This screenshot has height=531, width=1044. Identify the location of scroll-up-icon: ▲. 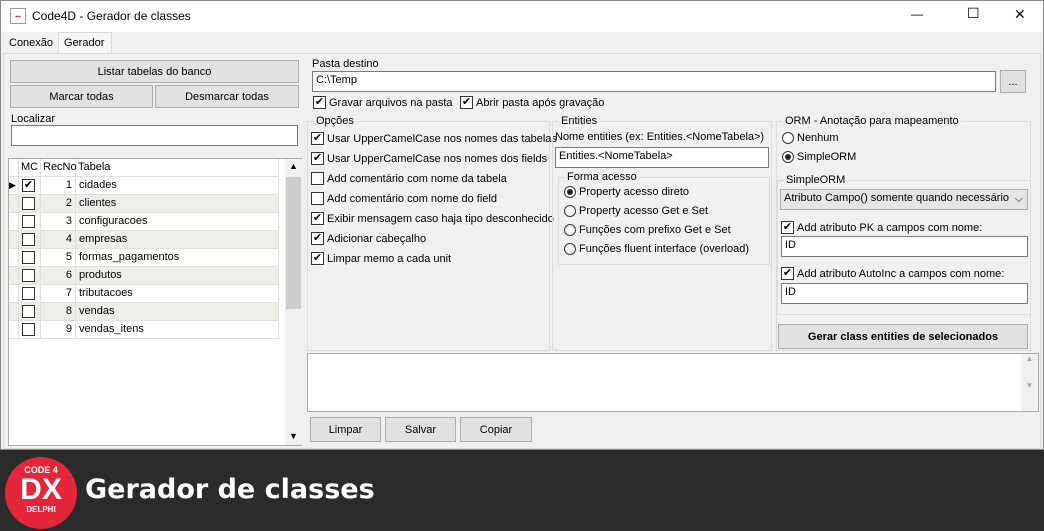
(293, 166).